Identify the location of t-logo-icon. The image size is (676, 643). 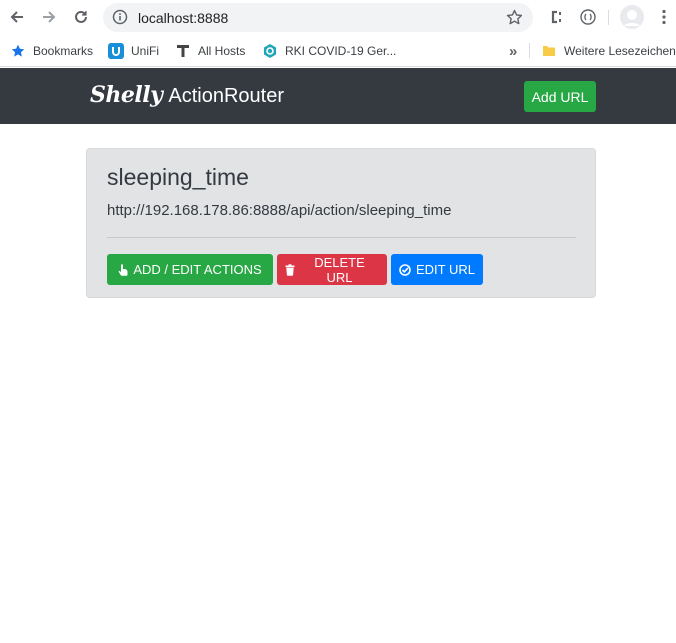
(183, 51).